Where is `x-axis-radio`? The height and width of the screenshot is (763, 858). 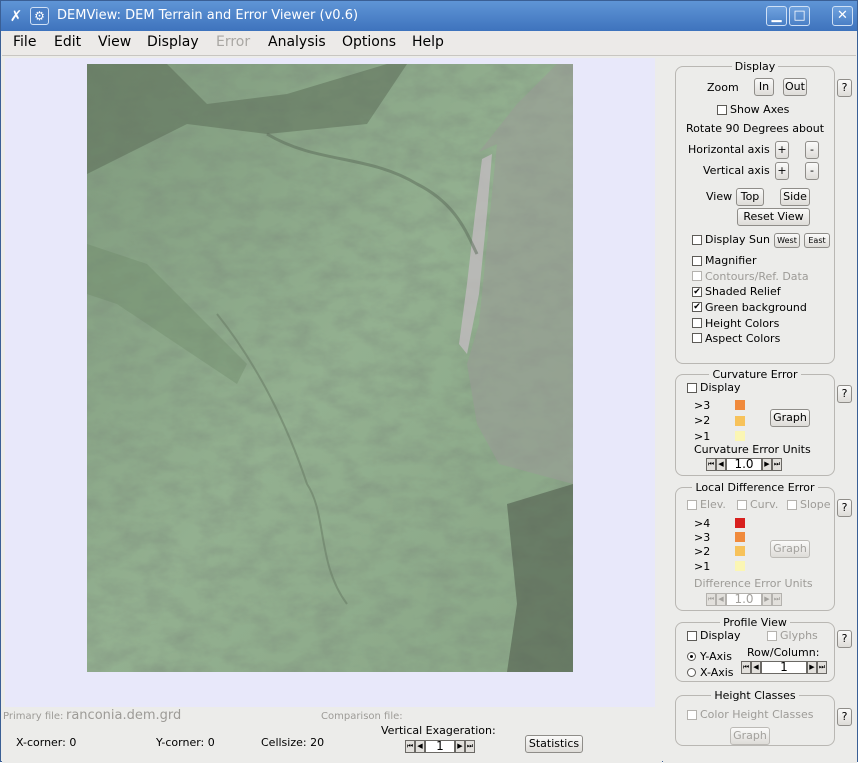
x-axis-radio is located at coordinates (691, 672).